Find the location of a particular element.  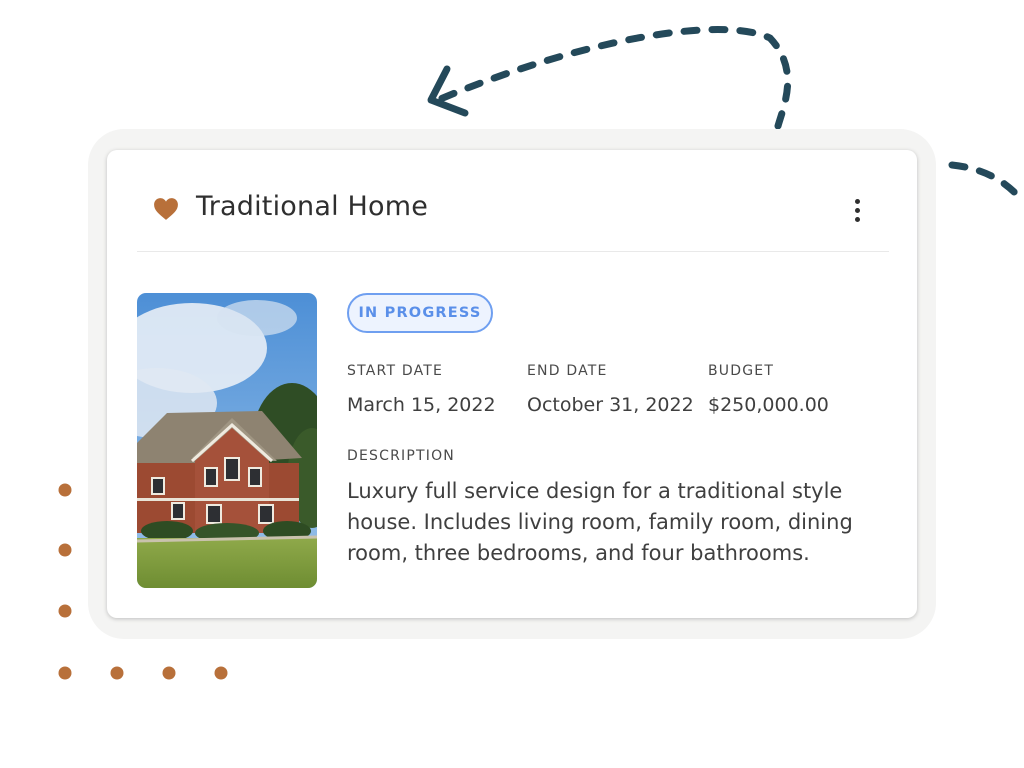

card-title: Traditional Home is located at coordinates (312, 206).